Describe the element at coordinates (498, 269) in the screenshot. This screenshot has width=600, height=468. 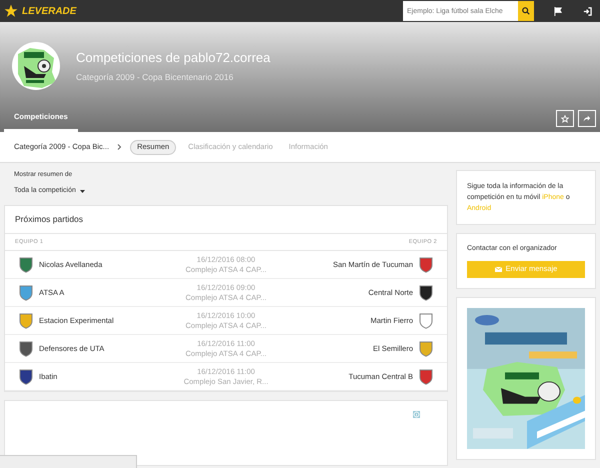
I see `envelope-icon` at that location.